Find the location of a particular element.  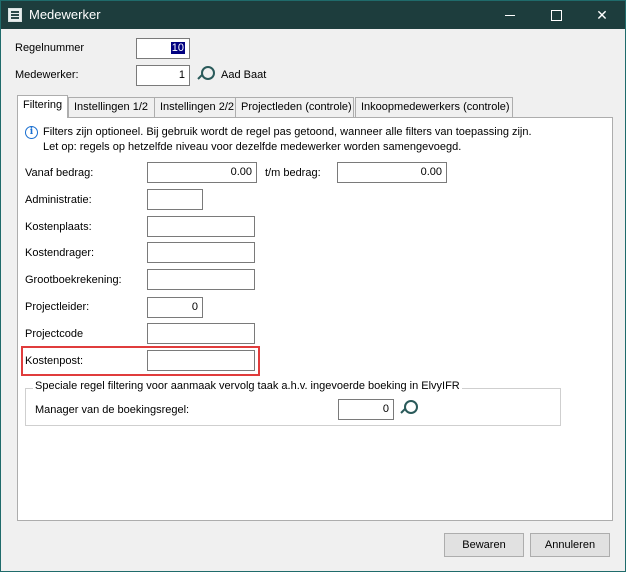

title-bar: Medewerker ✕ is located at coordinates (313, 15).